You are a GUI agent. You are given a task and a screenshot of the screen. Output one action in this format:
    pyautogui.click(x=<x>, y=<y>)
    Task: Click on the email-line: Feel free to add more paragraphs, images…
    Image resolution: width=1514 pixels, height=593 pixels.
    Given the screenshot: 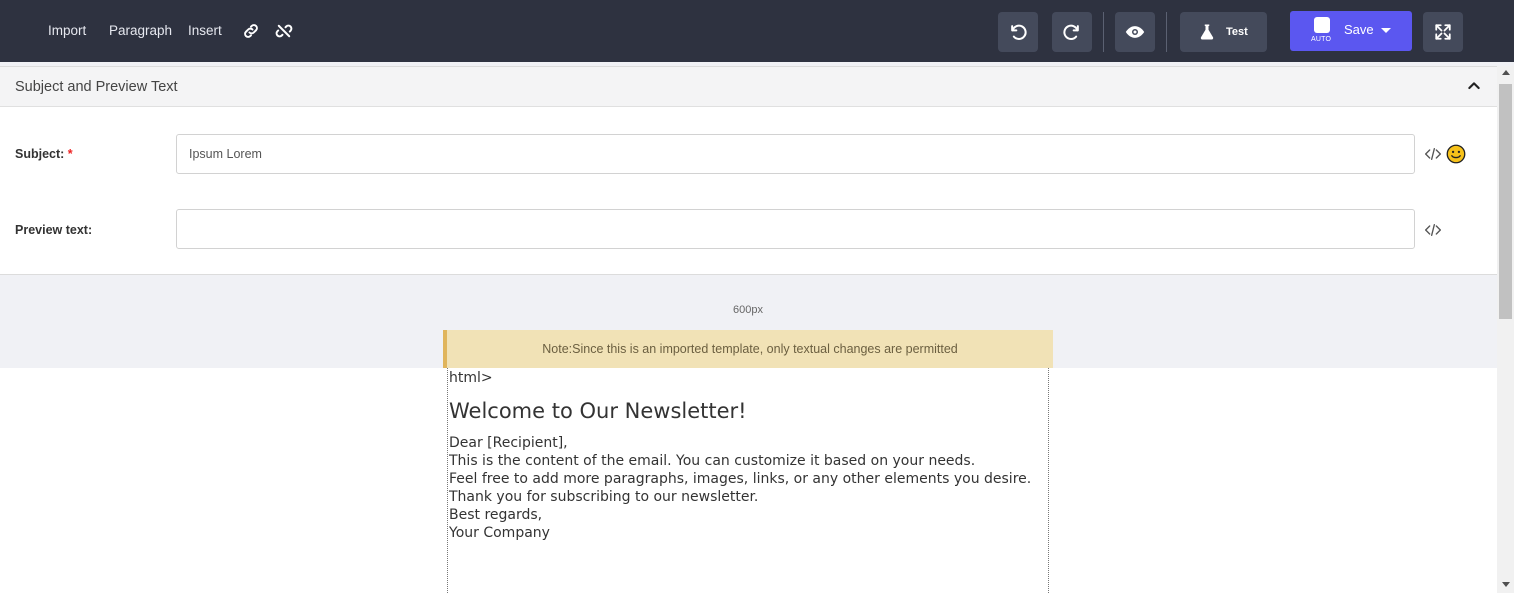 What is the action you would take?
    pyautogui.click(x=740, y=479)
    